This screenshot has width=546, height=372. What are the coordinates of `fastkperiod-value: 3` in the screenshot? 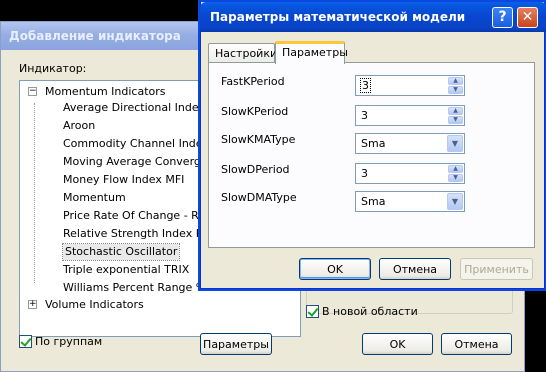 It's located at (365, 85).